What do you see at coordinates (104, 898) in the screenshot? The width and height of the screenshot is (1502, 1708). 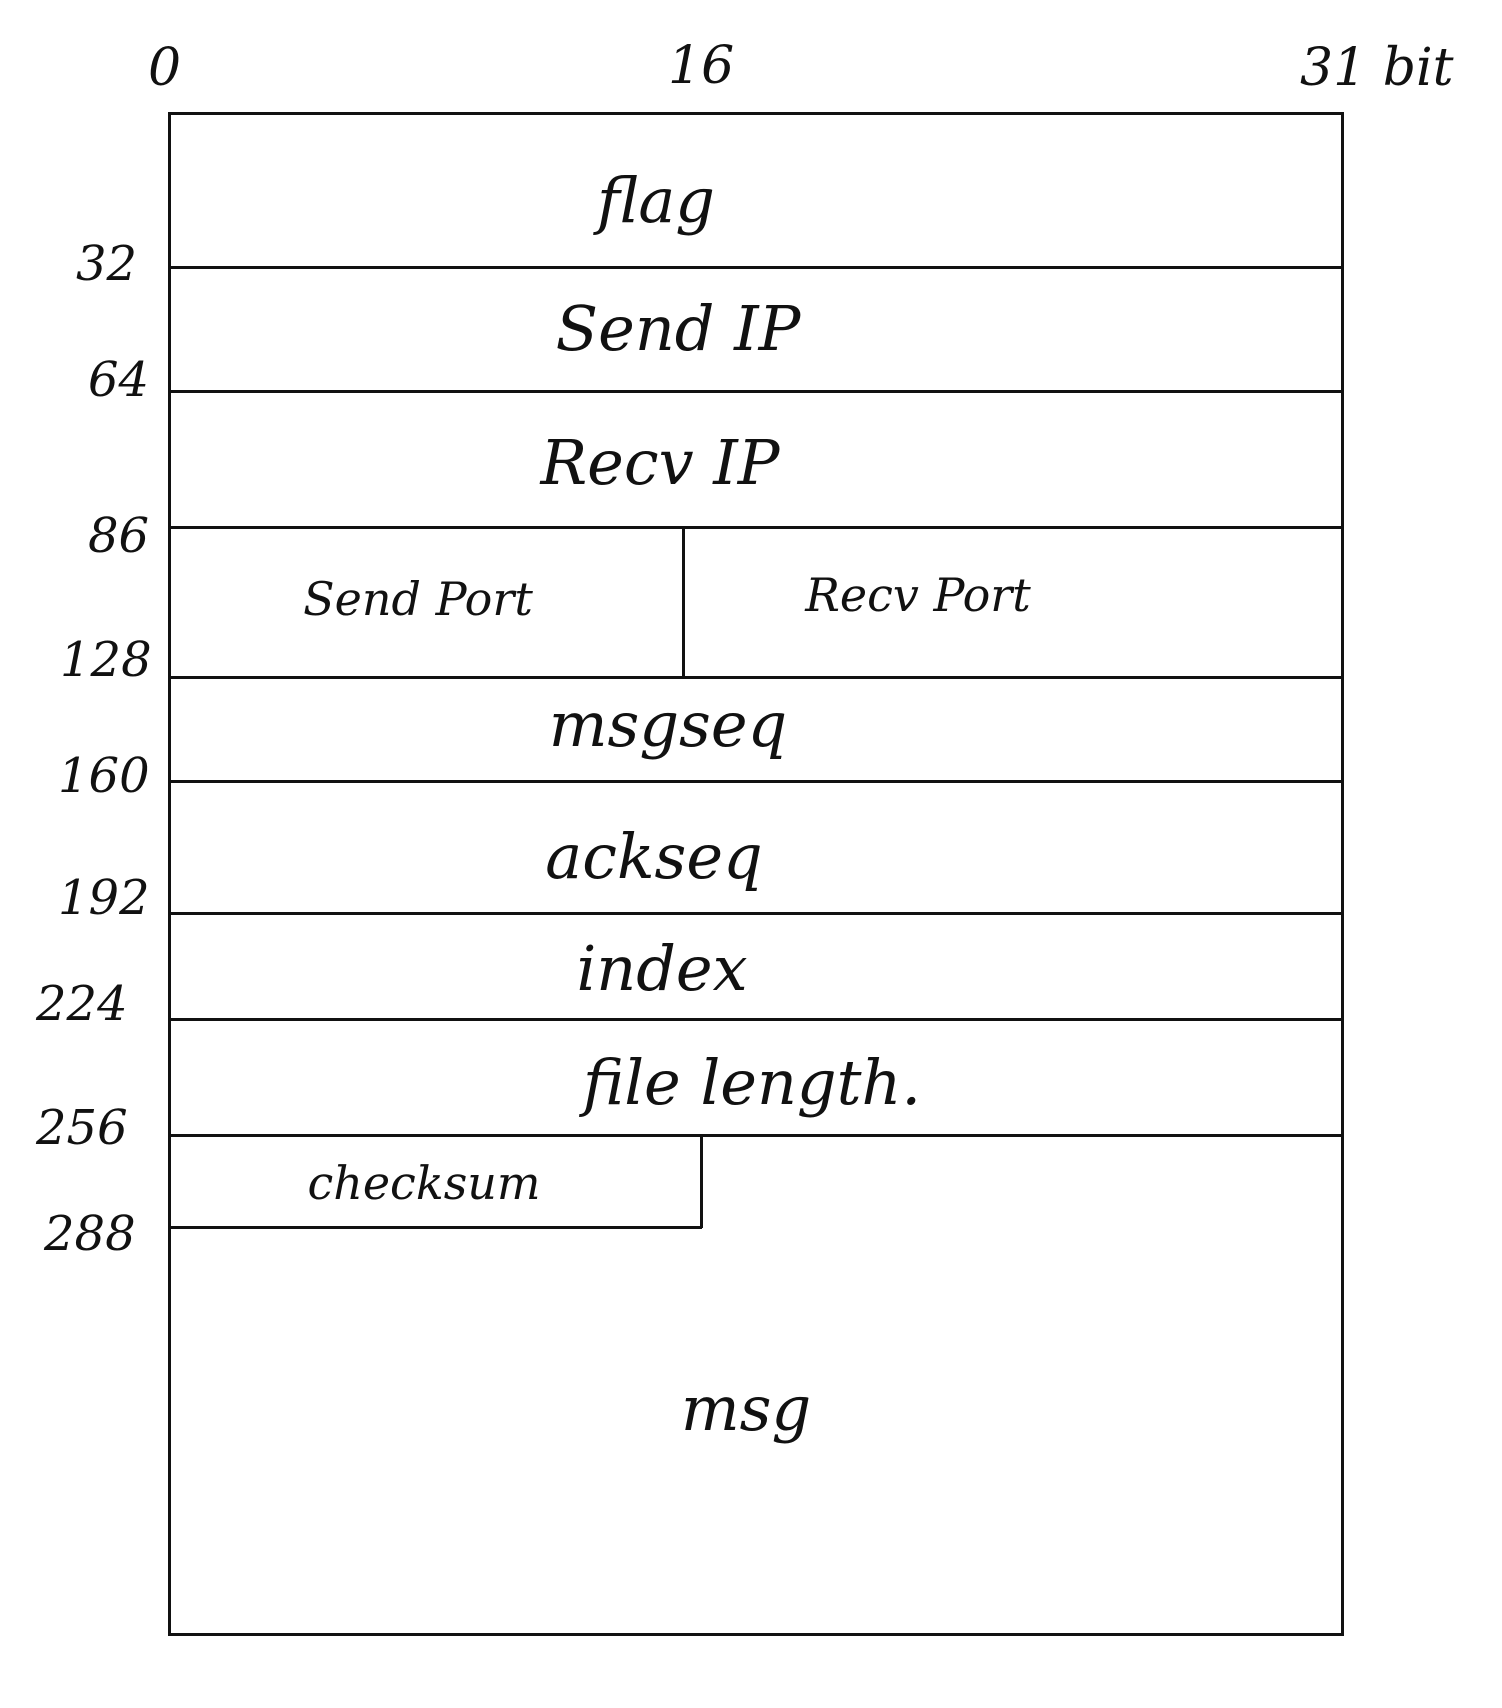 I see `offset-label-192: 192` at bounding box center [104, 898].